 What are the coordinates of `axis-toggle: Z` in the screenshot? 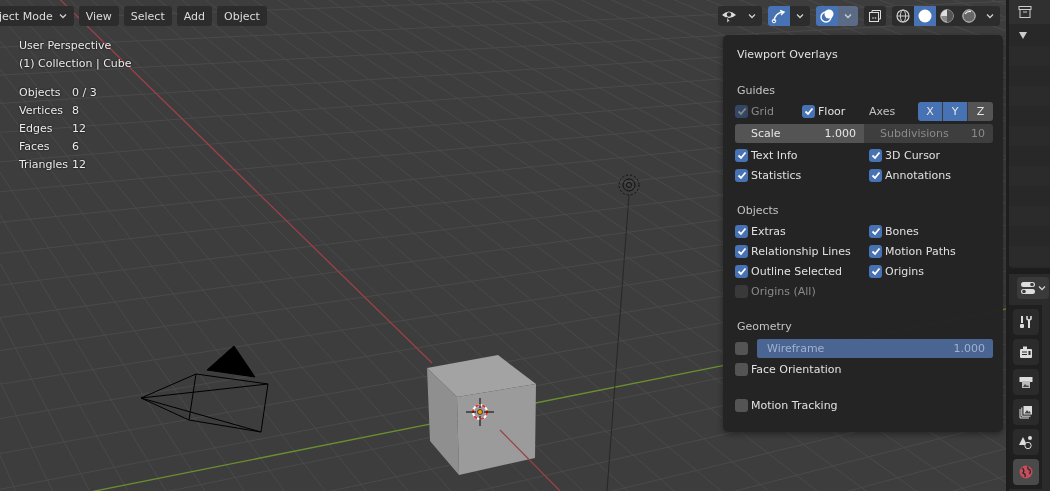 It's located at (980, 111).